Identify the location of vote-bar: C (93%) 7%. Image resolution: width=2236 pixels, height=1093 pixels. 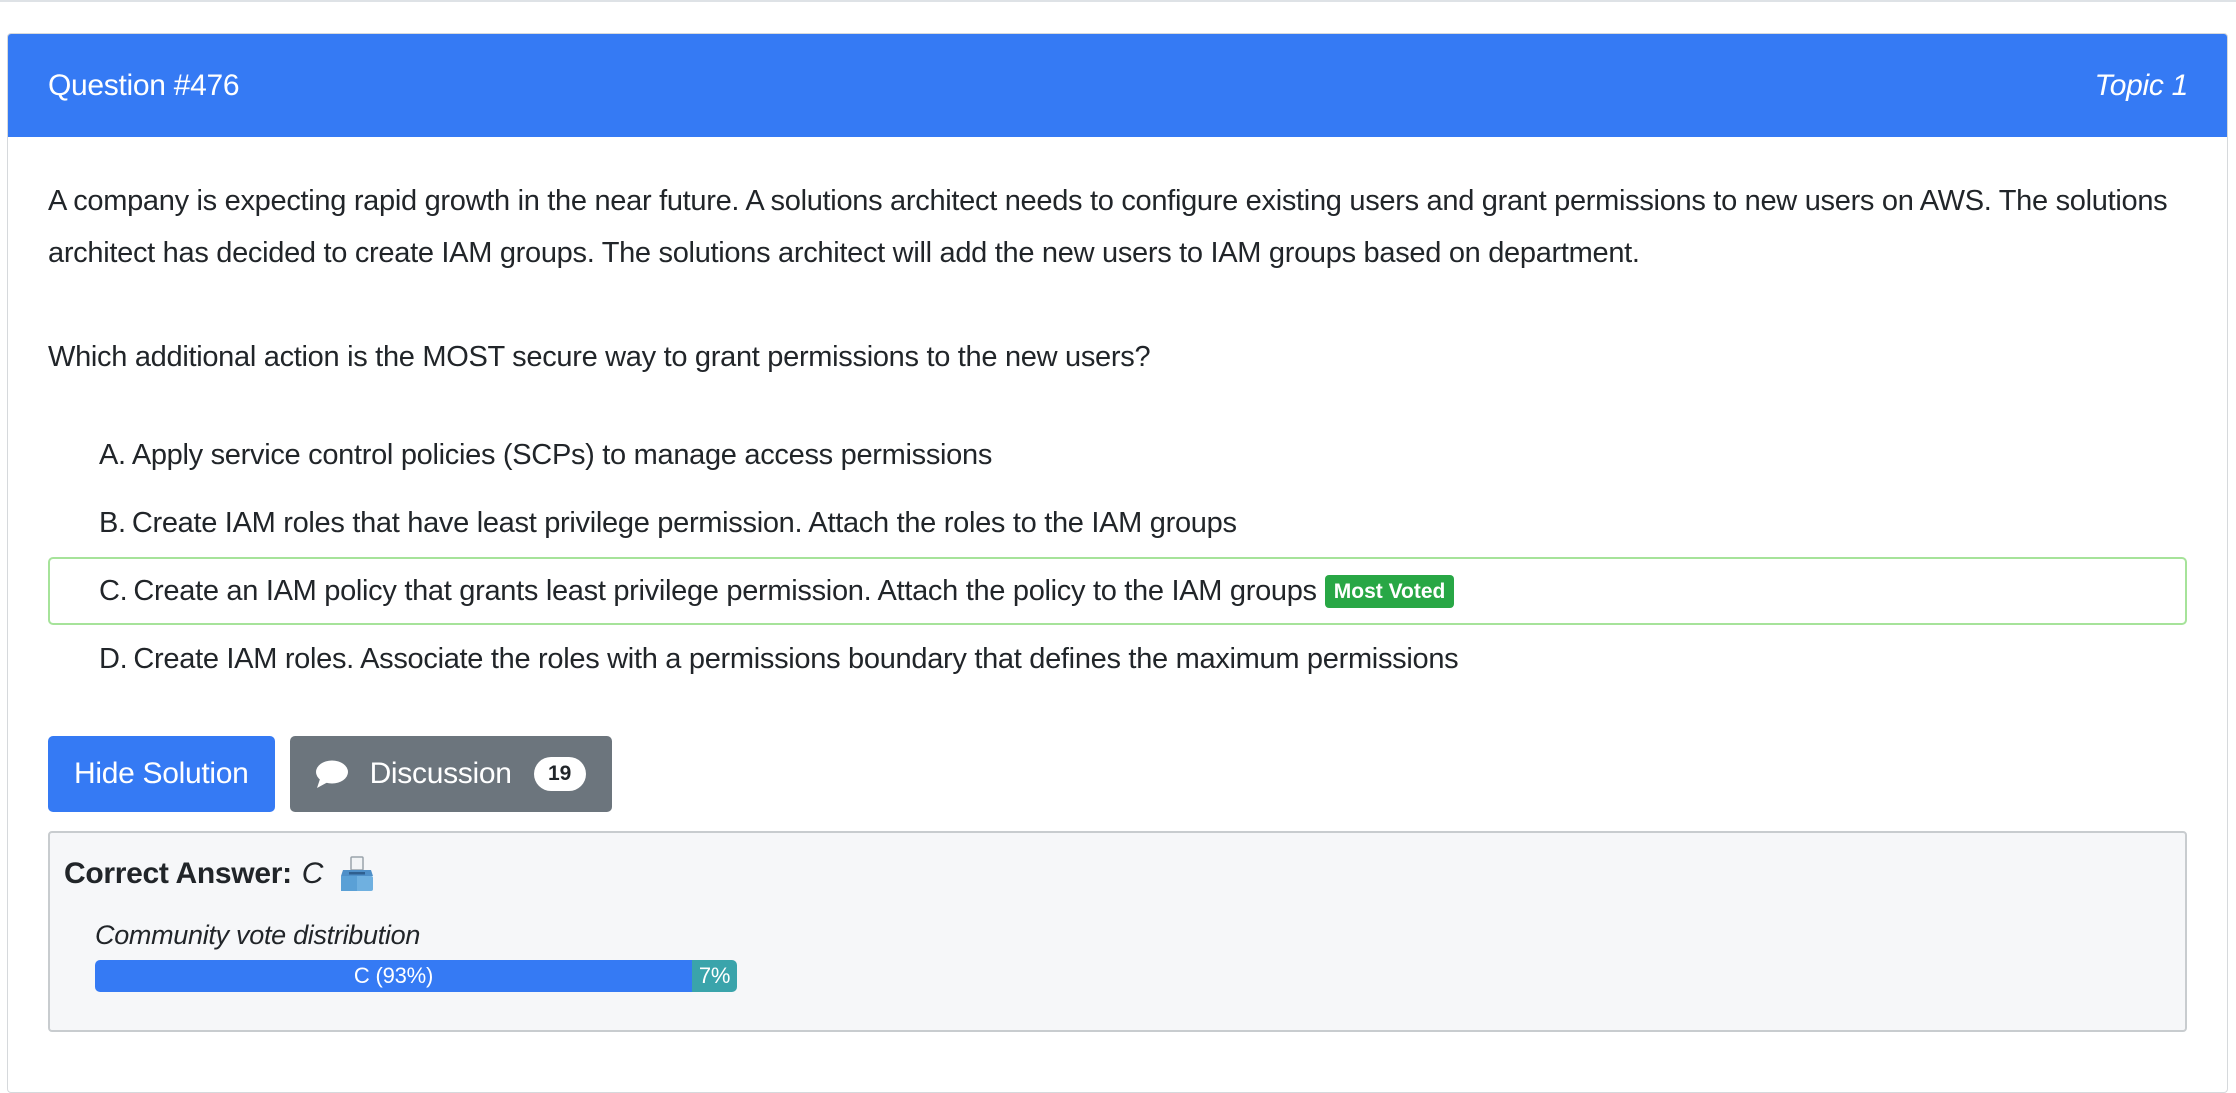
(416, 976).